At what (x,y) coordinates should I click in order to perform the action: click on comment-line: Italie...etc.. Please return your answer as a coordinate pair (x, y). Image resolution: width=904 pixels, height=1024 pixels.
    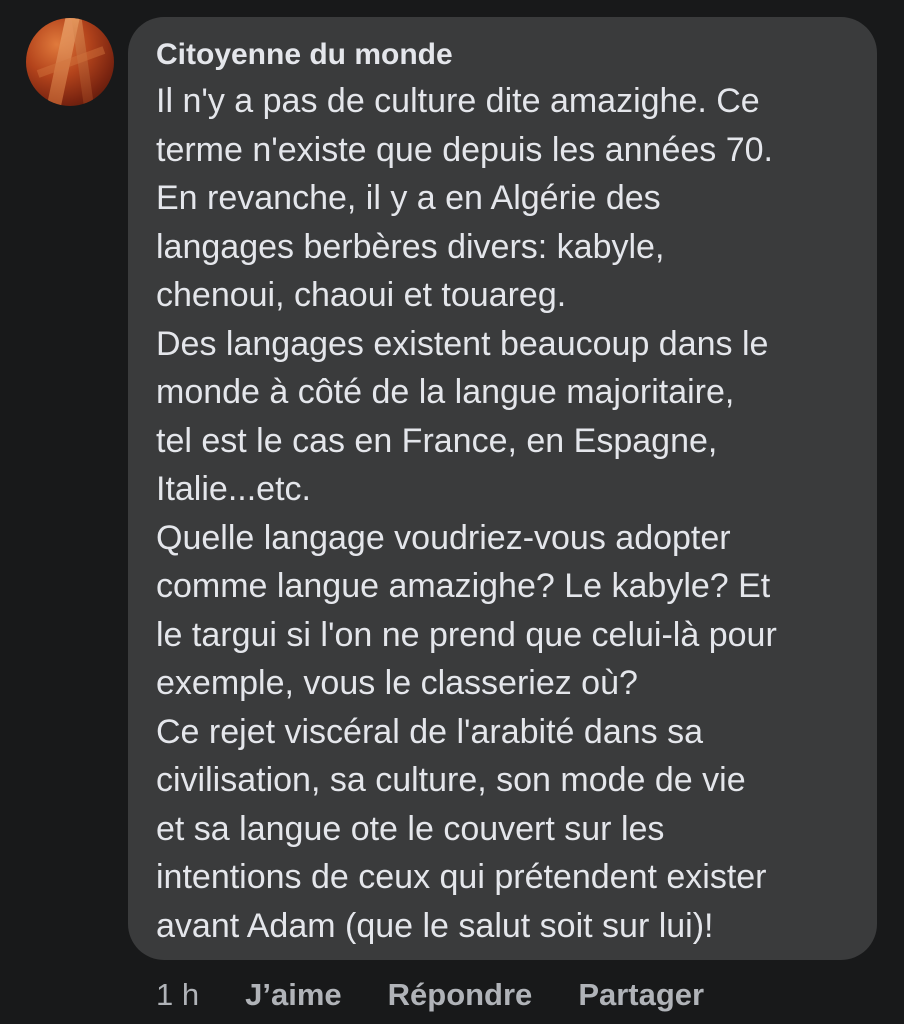
    Looking at the image, I should click on (233, 489).